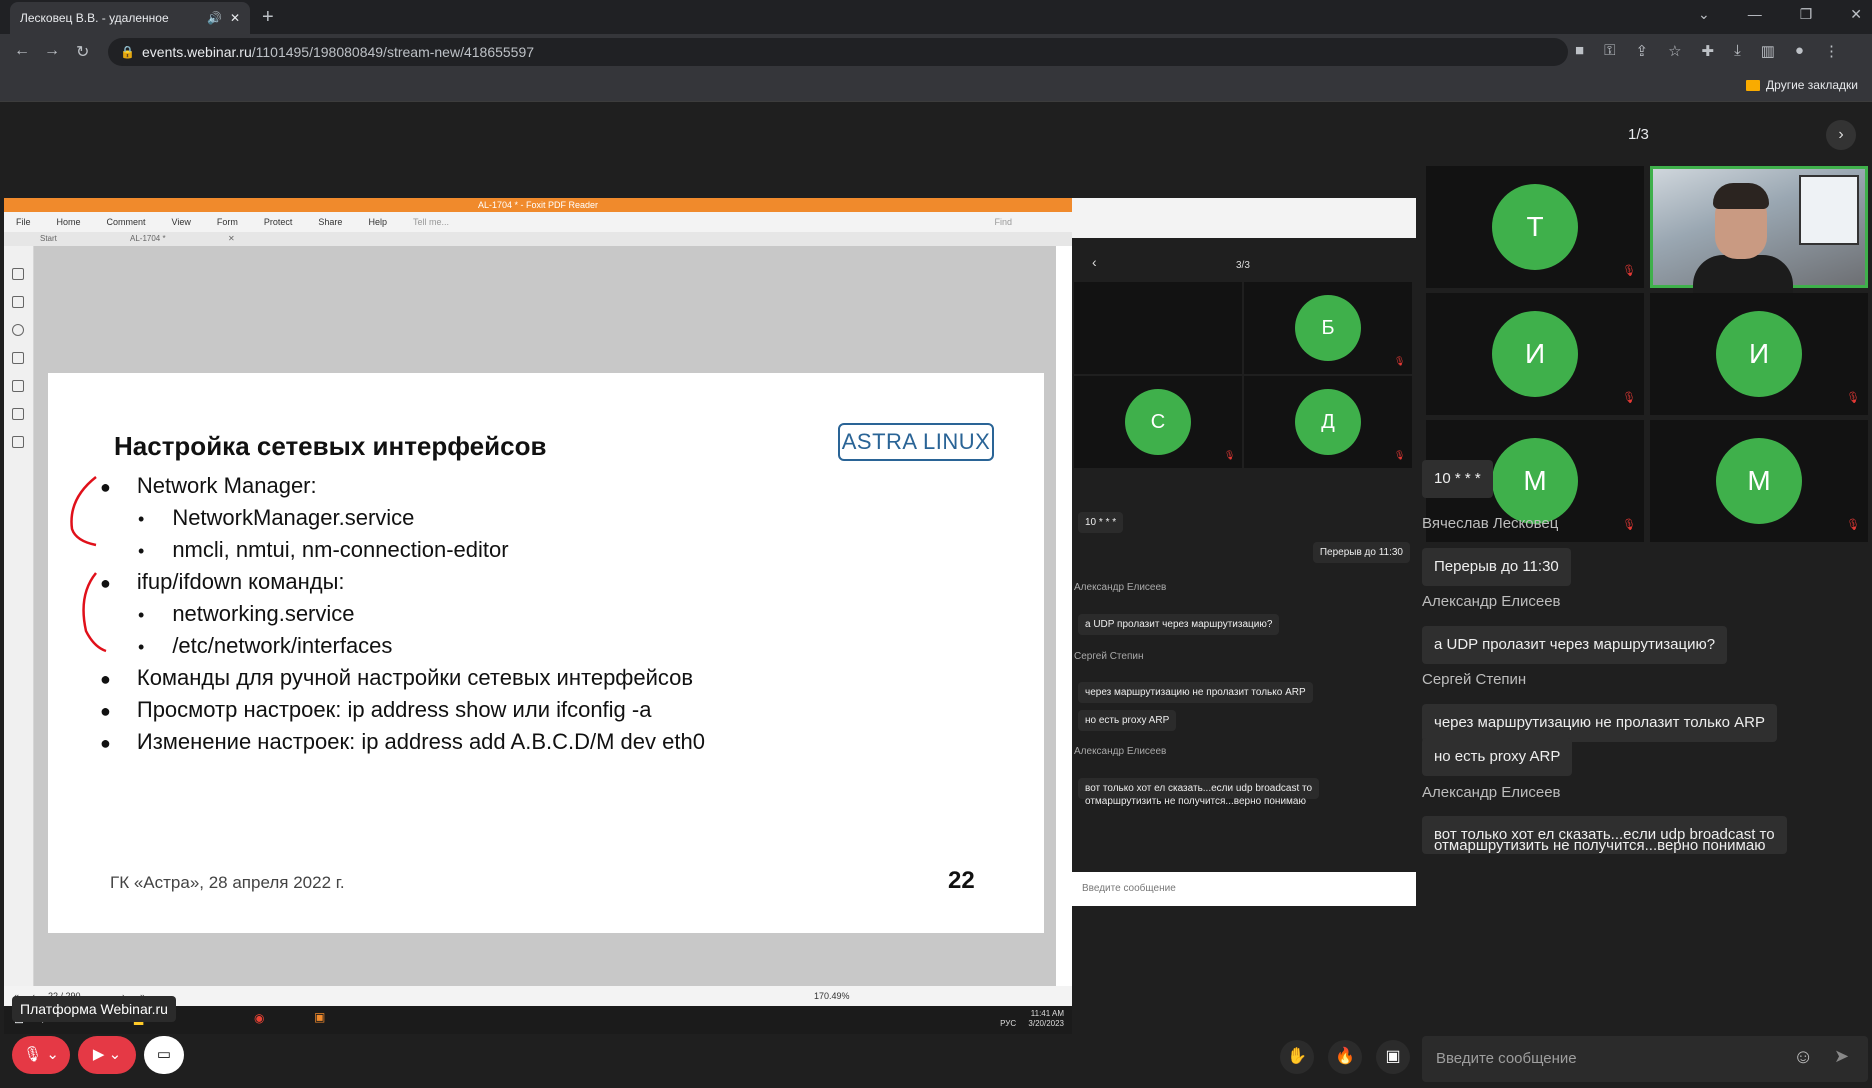 The height and width of the screenshot is (1088, 1872). Describe the element at coordinates (330, 222) in the screenshot. I see `pdf-menu-share: Share` at that location.